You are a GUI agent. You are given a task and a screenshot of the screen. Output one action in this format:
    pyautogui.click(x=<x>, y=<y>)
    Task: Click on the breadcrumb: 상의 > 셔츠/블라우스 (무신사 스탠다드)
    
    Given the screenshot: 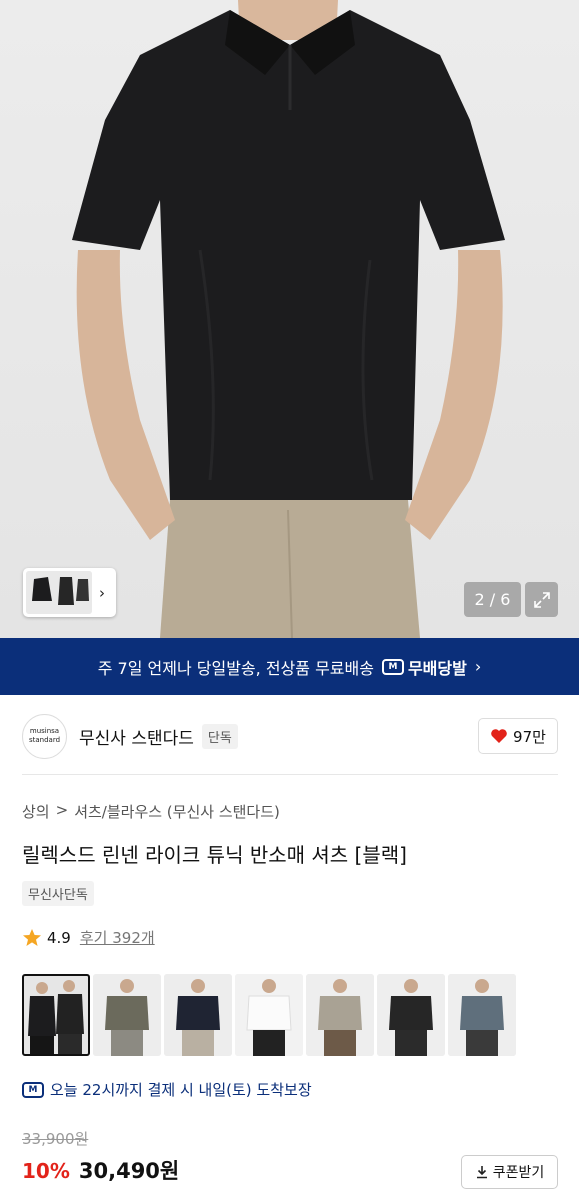 What is the action you would take?
    pyautogui.click(x=151, y=811)
    